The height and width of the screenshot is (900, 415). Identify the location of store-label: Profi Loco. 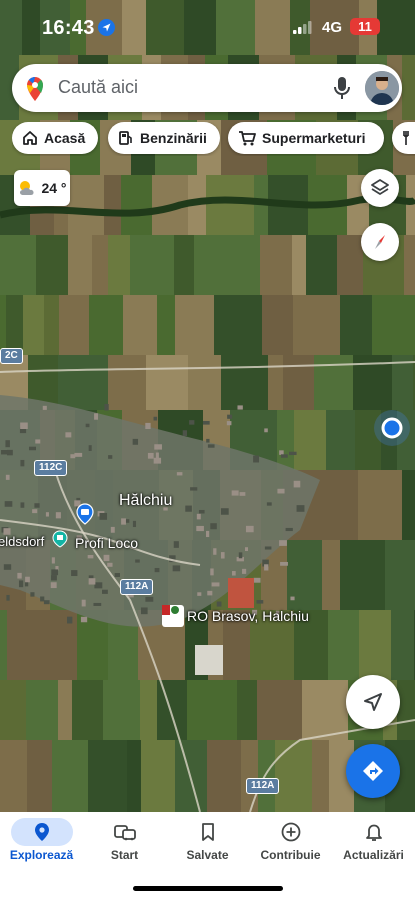
(106, 543).